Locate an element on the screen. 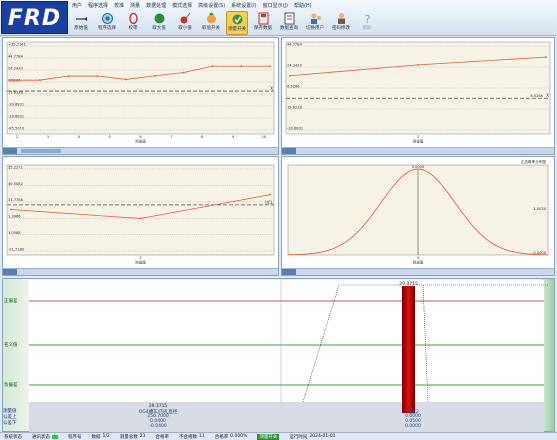 Image resolution: width=557 pixels, height=440 pixels. toolbar-label: 取小值 is located at coordinates (185, 28).